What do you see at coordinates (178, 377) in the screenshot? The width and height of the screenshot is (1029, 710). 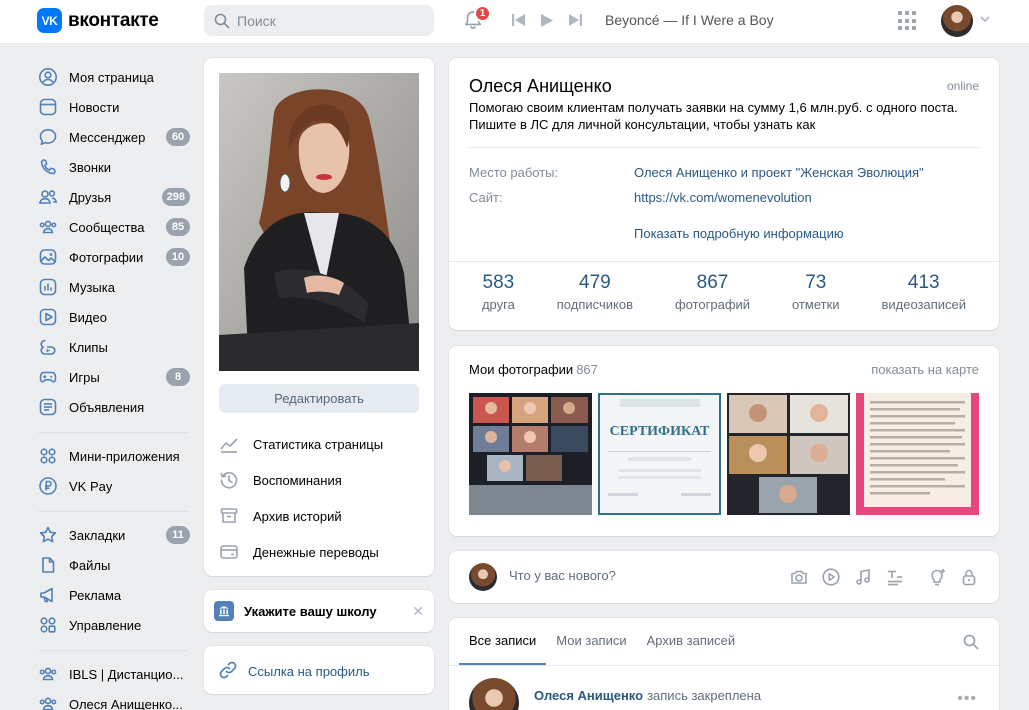 I see `games-count-badge: 8` at bounding box center [178, 377].